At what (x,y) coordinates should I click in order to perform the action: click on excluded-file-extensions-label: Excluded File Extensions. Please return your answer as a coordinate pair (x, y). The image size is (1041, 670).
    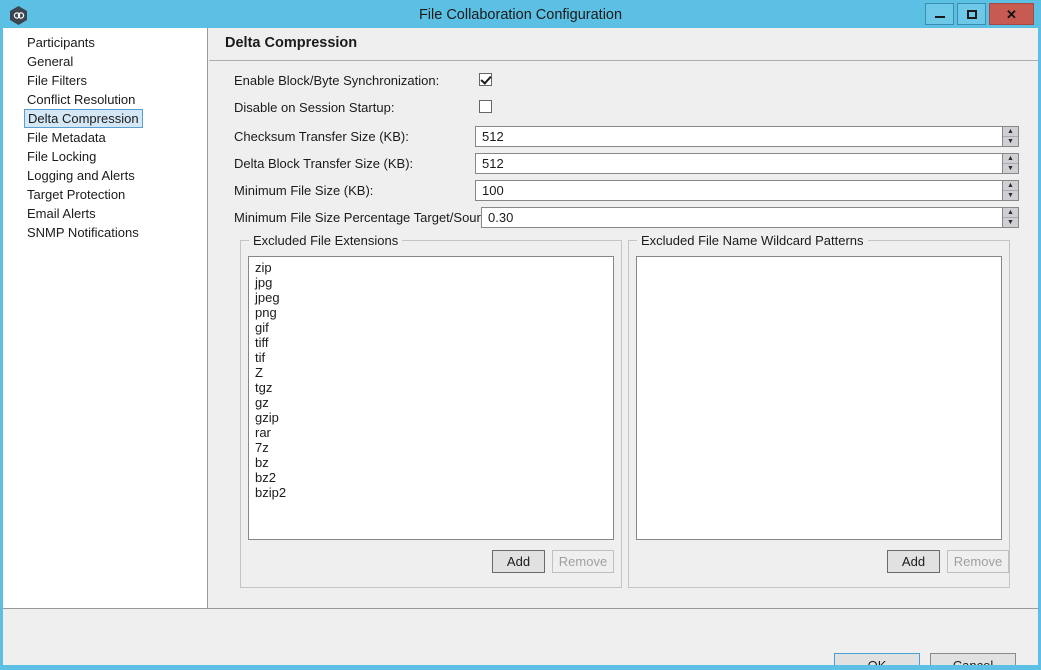
    Looking at the image, I should click on (326, 240).